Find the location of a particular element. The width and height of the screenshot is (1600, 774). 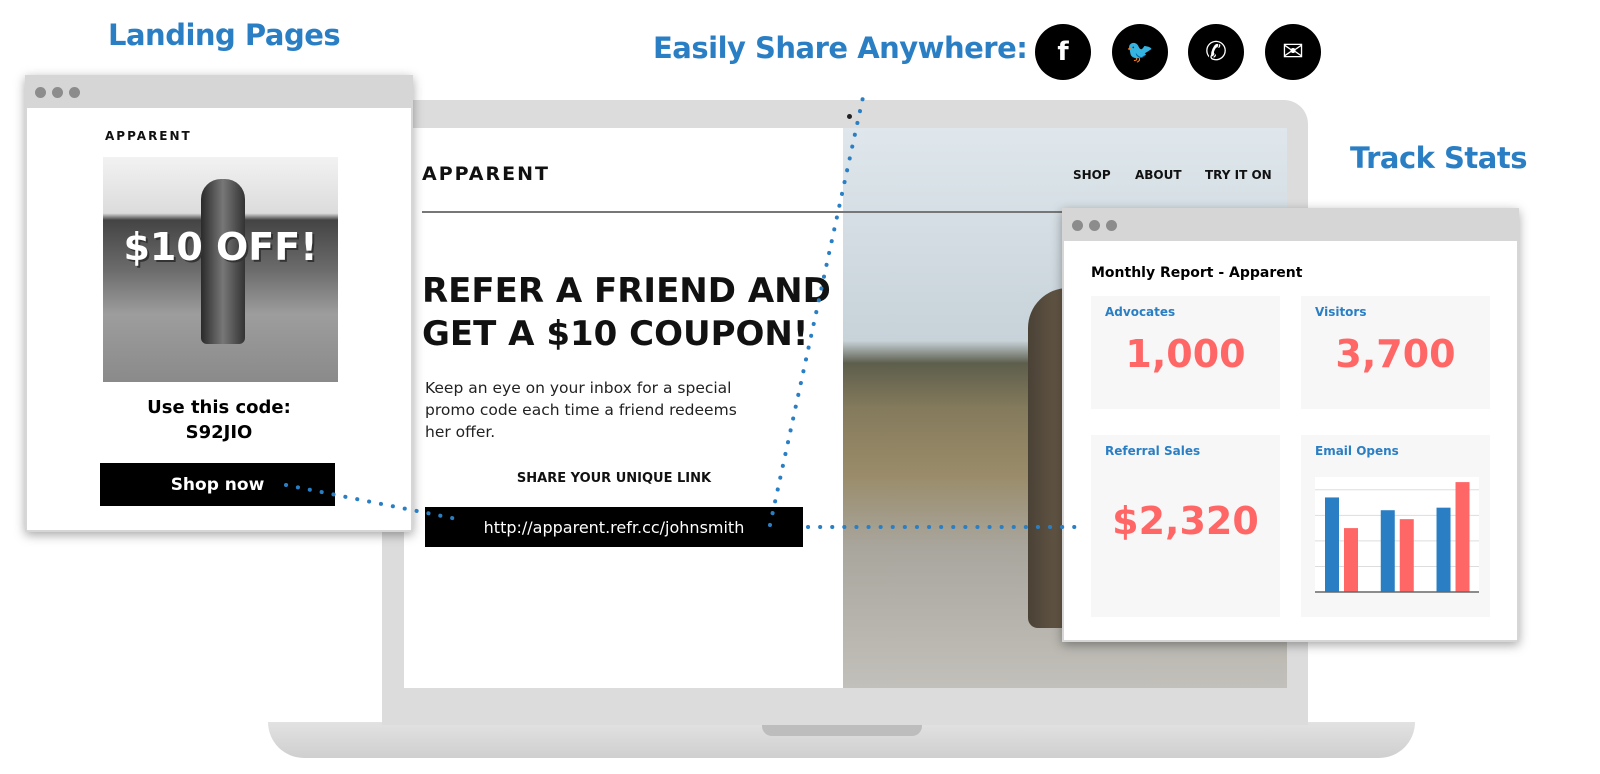

card-label: Advocates is located at coordinates (1140, 312).